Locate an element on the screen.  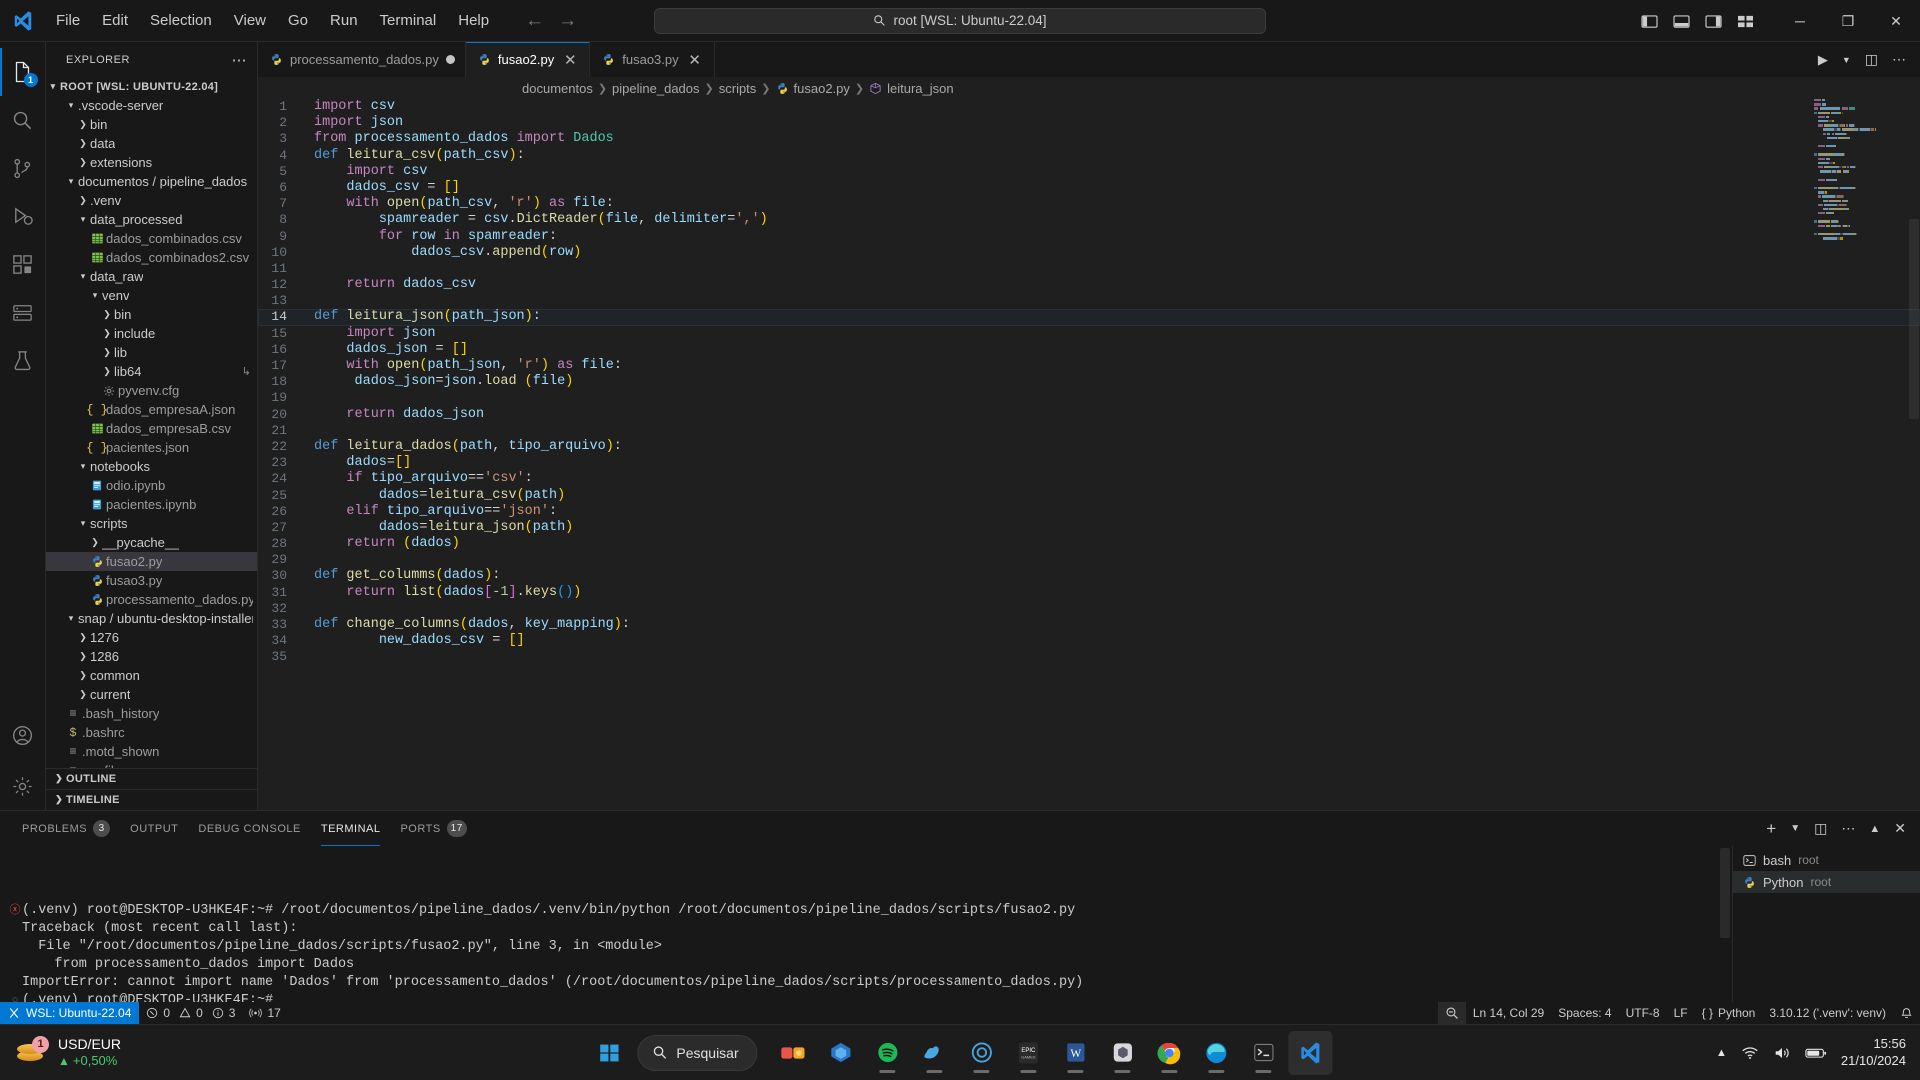
code-line: 3 from processamento_dados import Dados is located at coordinates (1089, 139).